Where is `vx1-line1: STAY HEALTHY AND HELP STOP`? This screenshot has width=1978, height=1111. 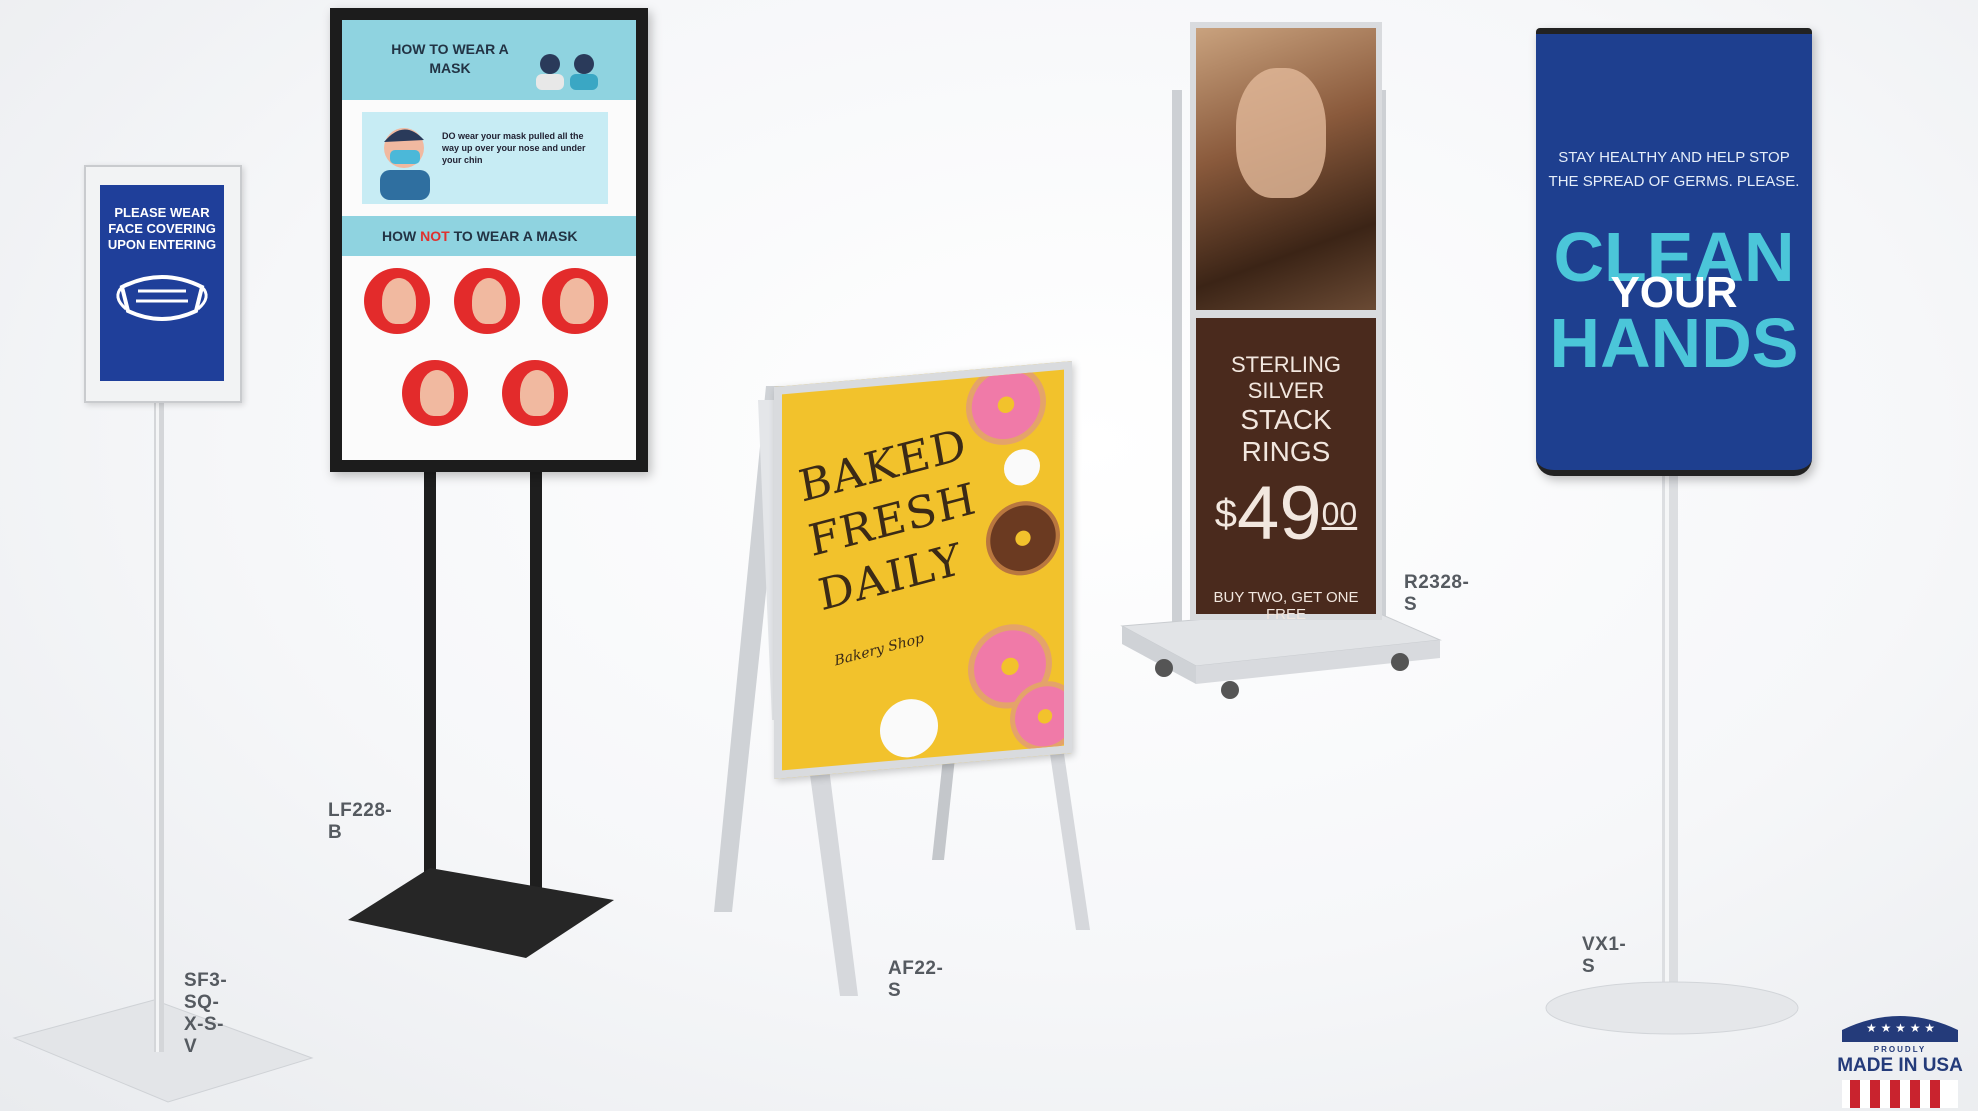
vx1-line1: STAY HEALTHY AND HELP STOP is located at coordinates (1674, 157).